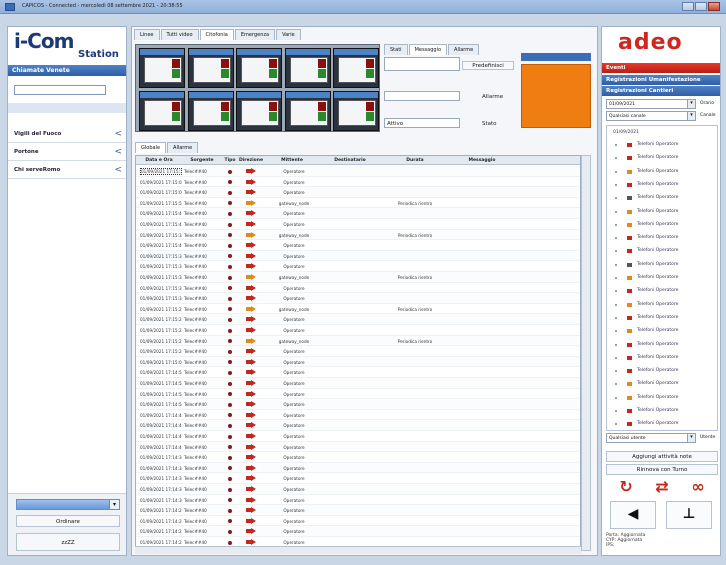 The width and height of the screenshot is (726, 565). I want to click on table-row: 01/09/2021 17:15:43 Telec##40 Operatore, so click(358, 224).